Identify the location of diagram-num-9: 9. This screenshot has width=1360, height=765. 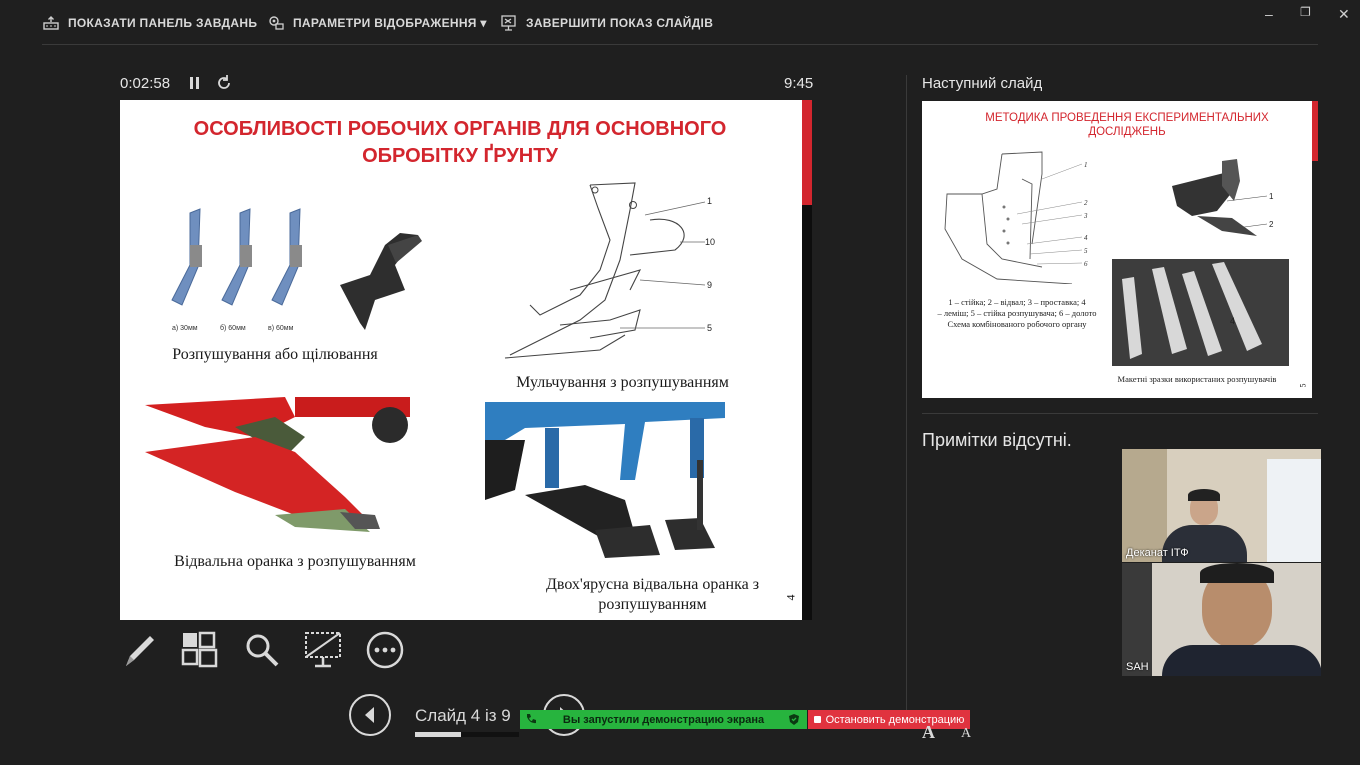
(709, 285).